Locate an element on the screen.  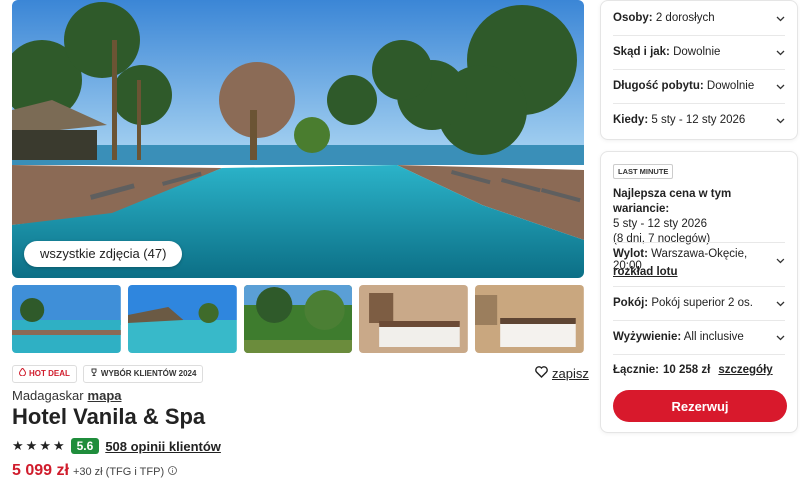
duration-select: Długość pobytu: Dowolnie is located at coordinates (699, 86).